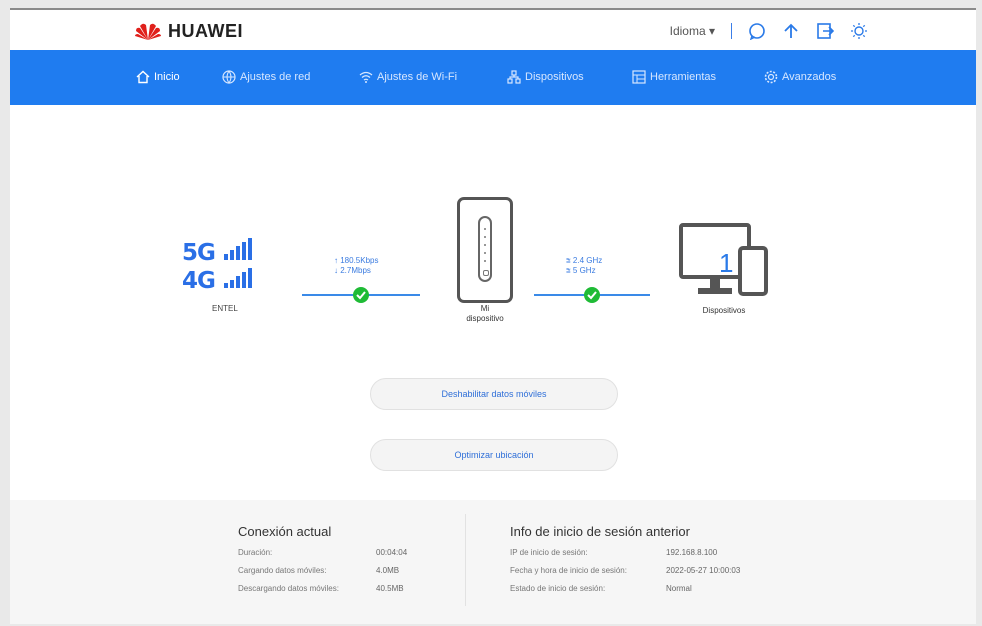 The width and height of the screenshot is (982, 626). Describe the element at coordinates (791, 31) in the screenshot. I see `update-arrow-icon` at that location.